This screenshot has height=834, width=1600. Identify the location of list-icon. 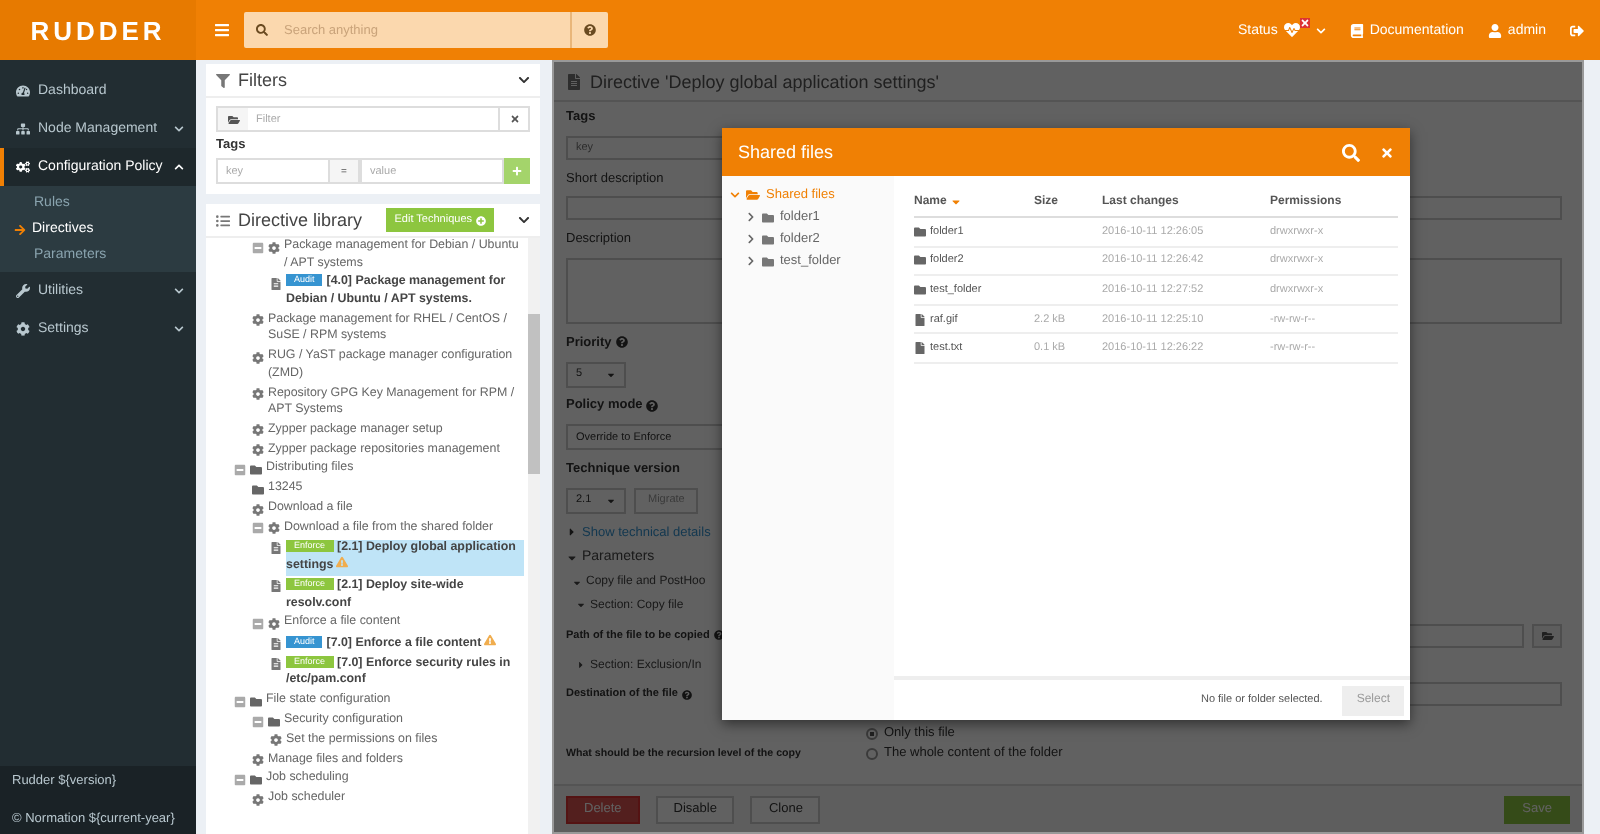
(223, 220).